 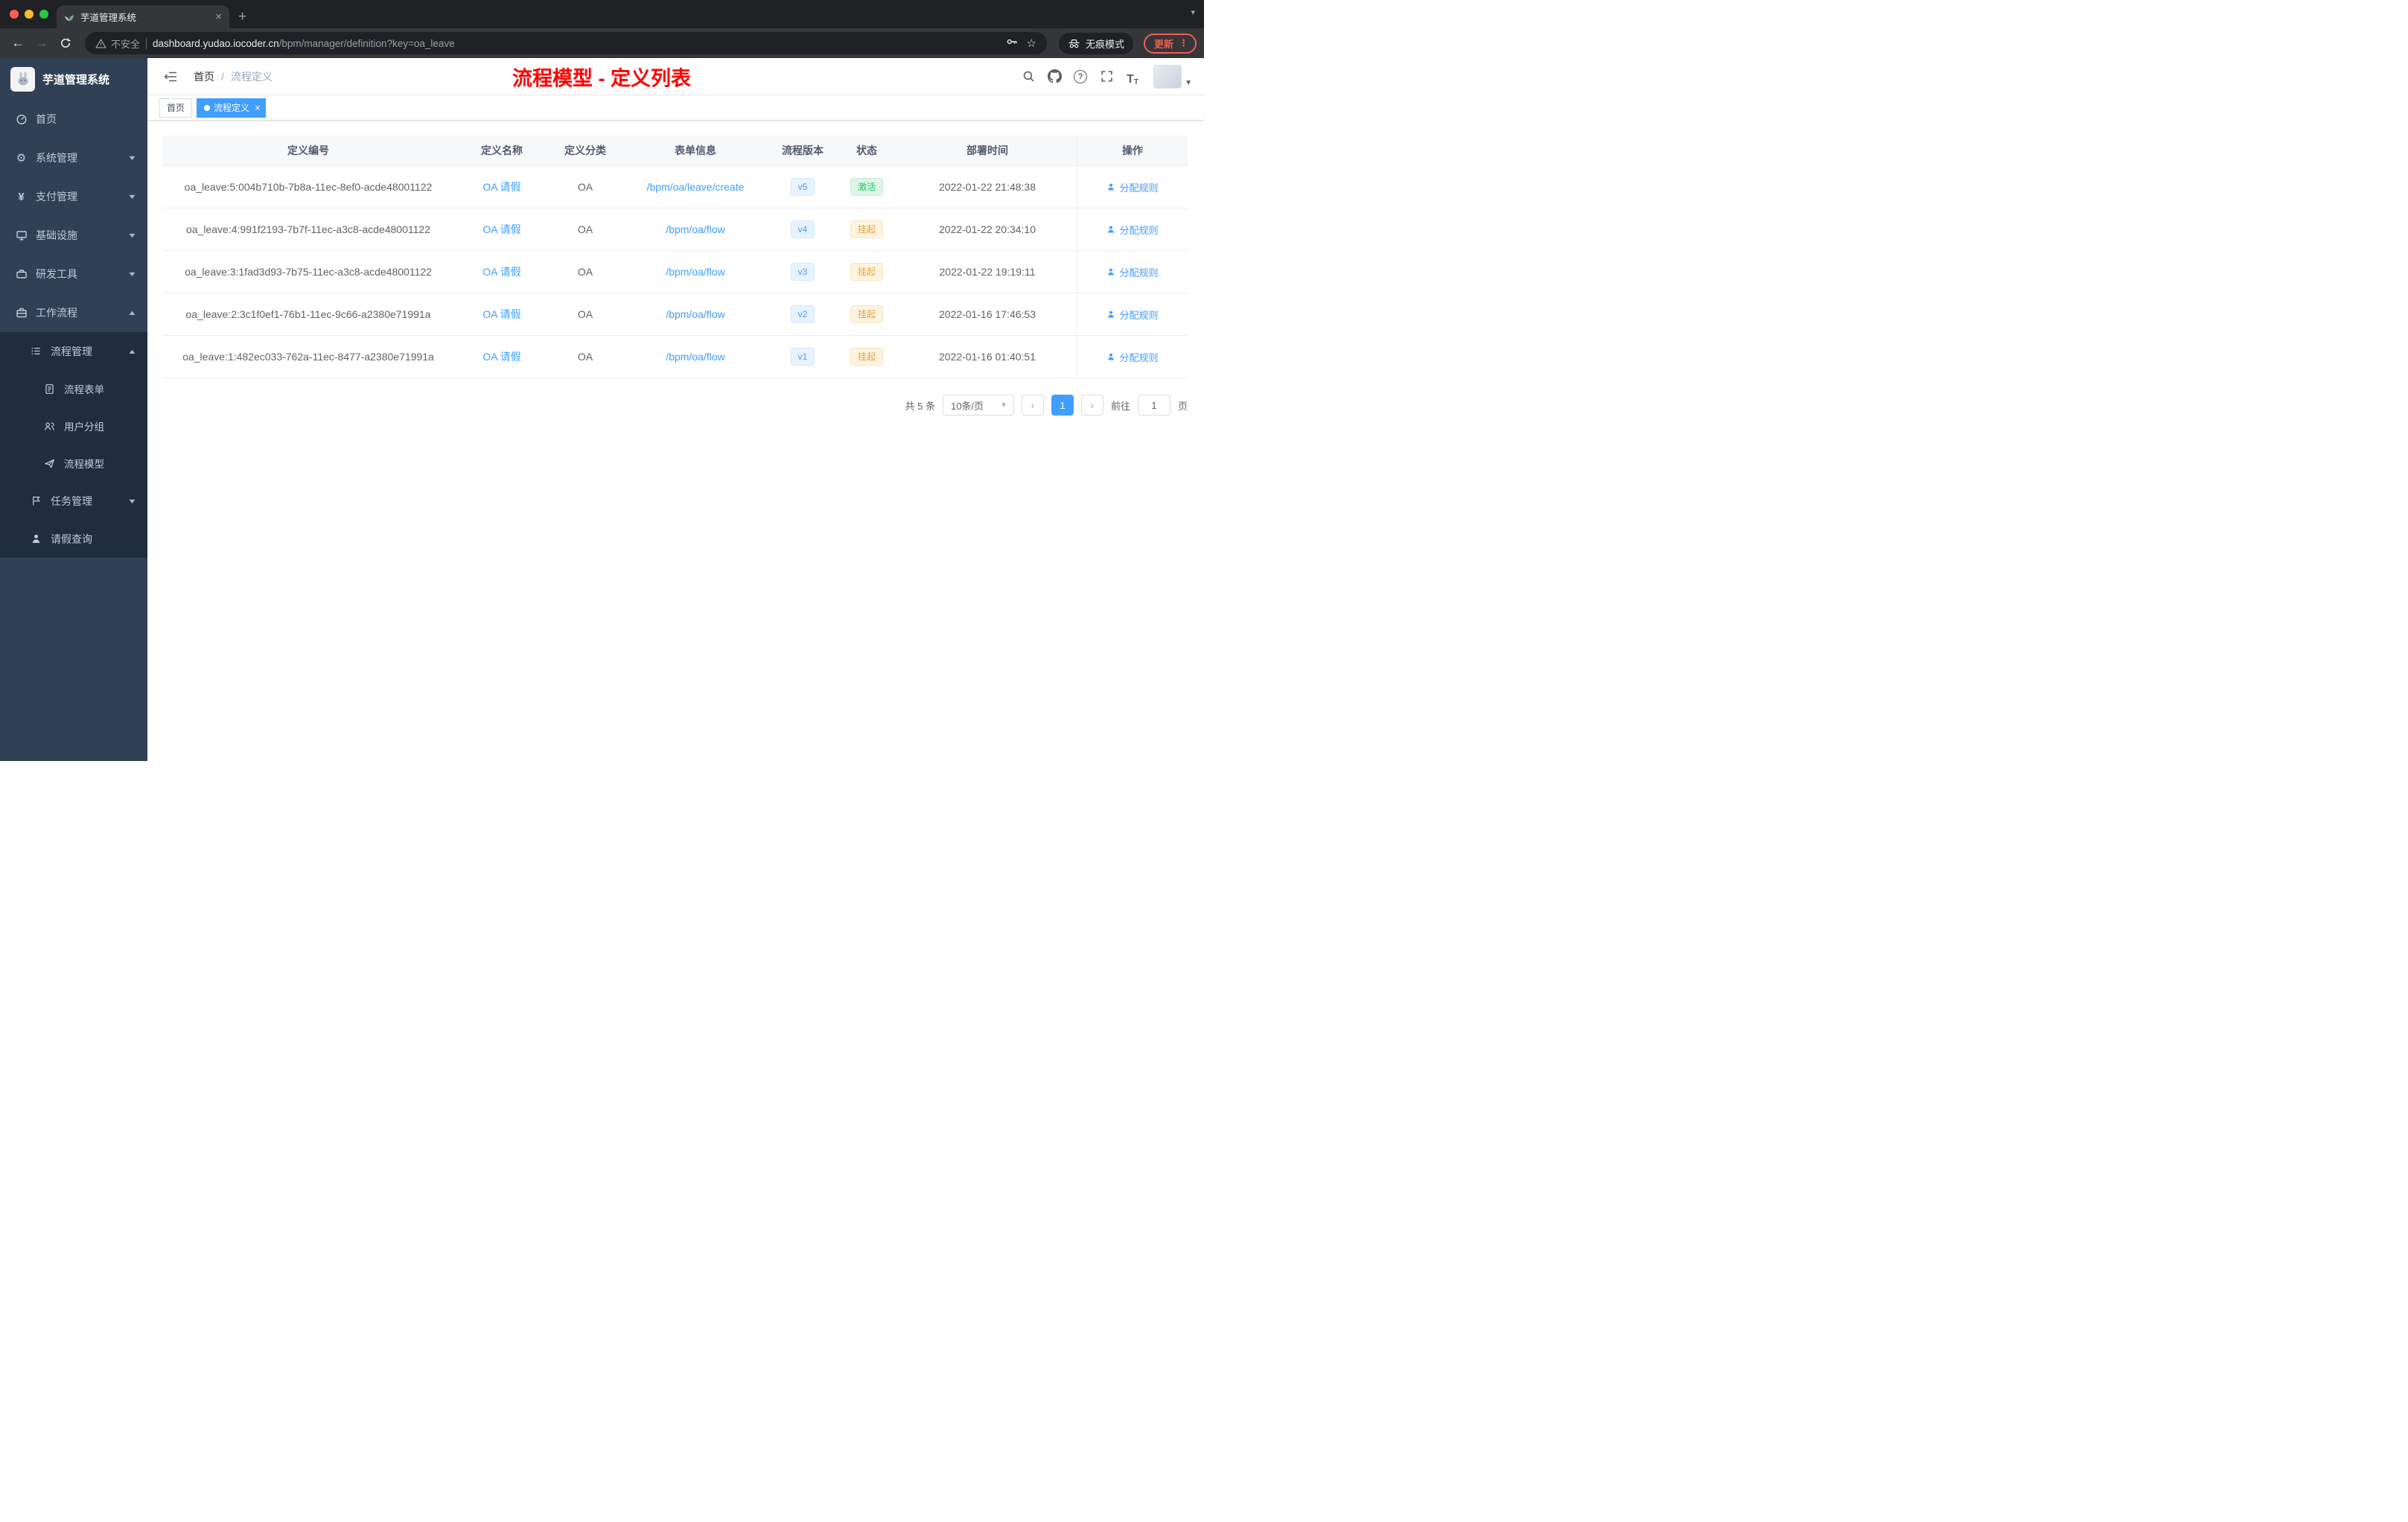 What do you see at coordinates (1081, 76) in the screenshot?
I see `help-icon: ?` at bounding box center [1081, 76].